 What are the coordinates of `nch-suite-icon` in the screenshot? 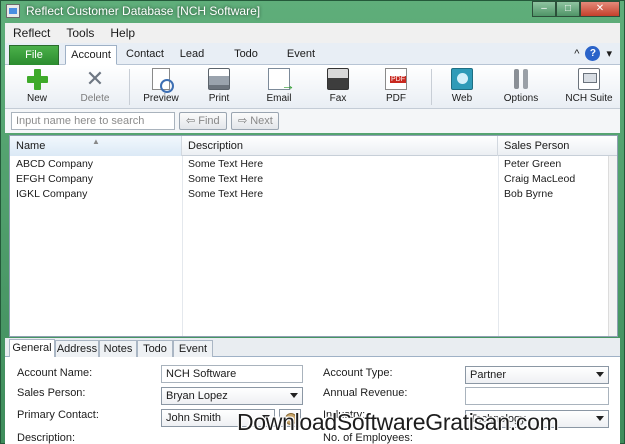 It's located at (589, 79).